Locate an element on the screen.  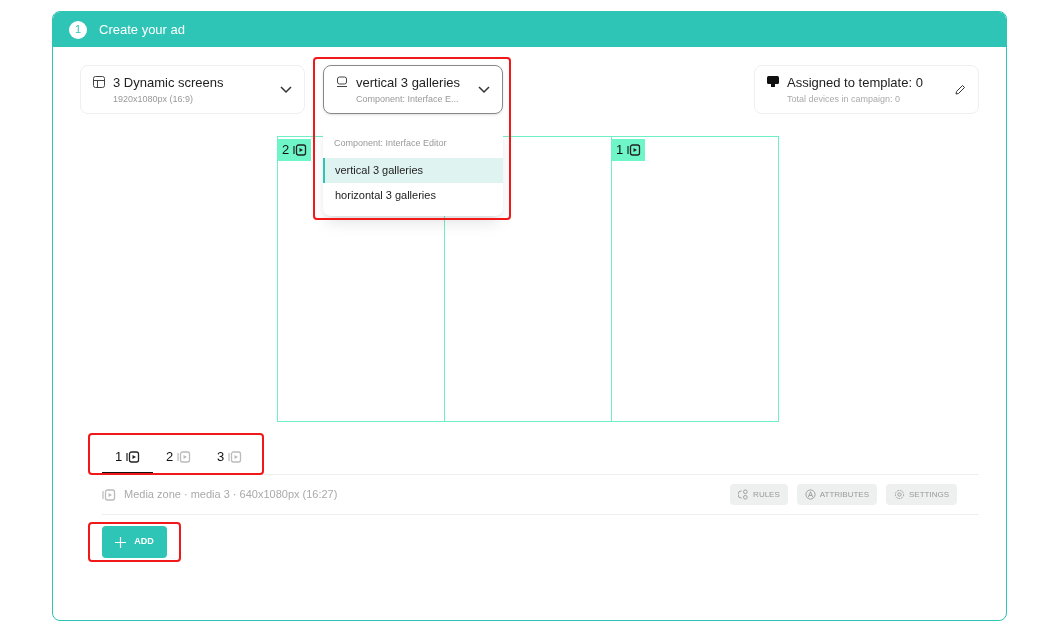
screen-selector: 3 Dynamic screens 1920x1080px (16:9) is located at coordinates (192, 89).